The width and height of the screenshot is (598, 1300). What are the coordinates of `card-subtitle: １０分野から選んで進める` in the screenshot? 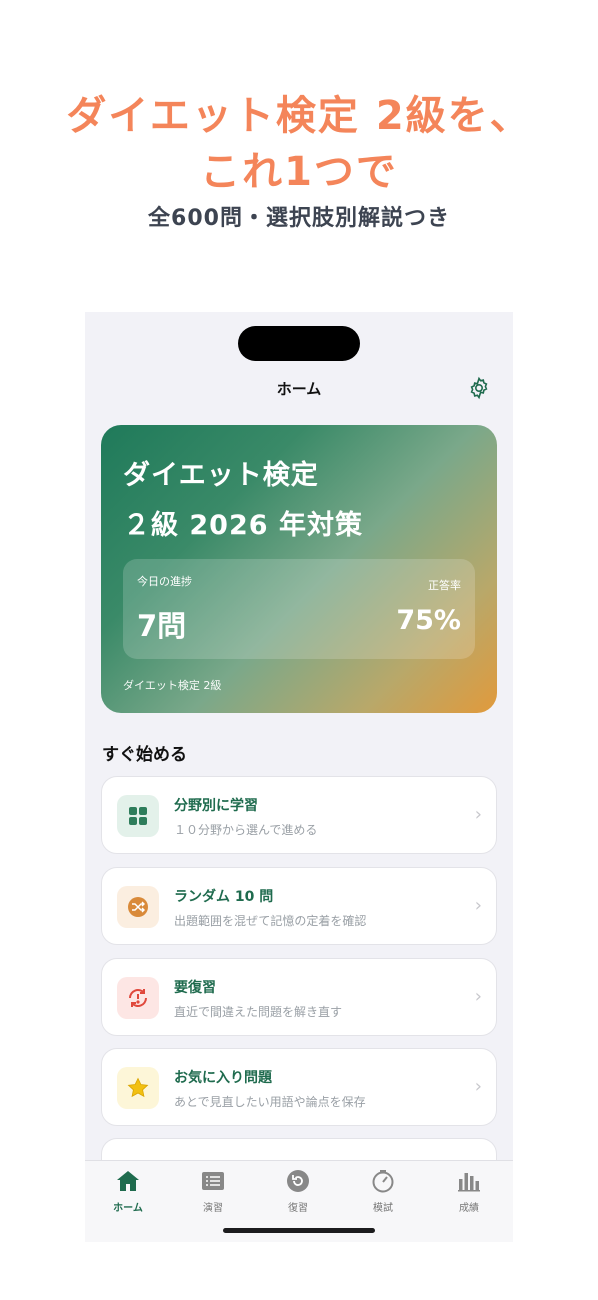 It's located at (246, 830).